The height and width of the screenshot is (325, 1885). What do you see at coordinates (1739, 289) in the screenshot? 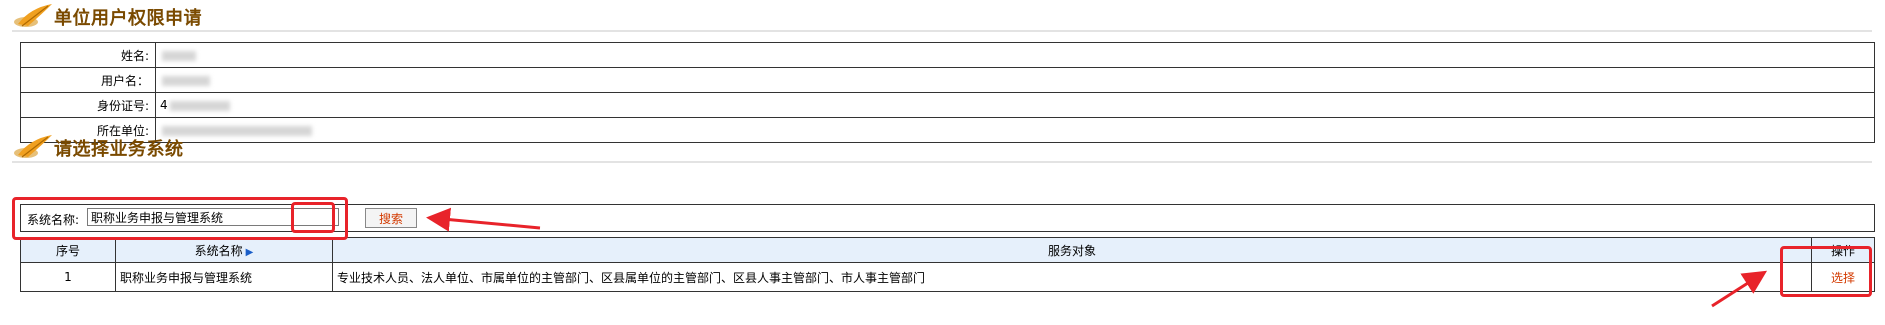
I see `arrow-to-select` at bounding box center [1739, 289].